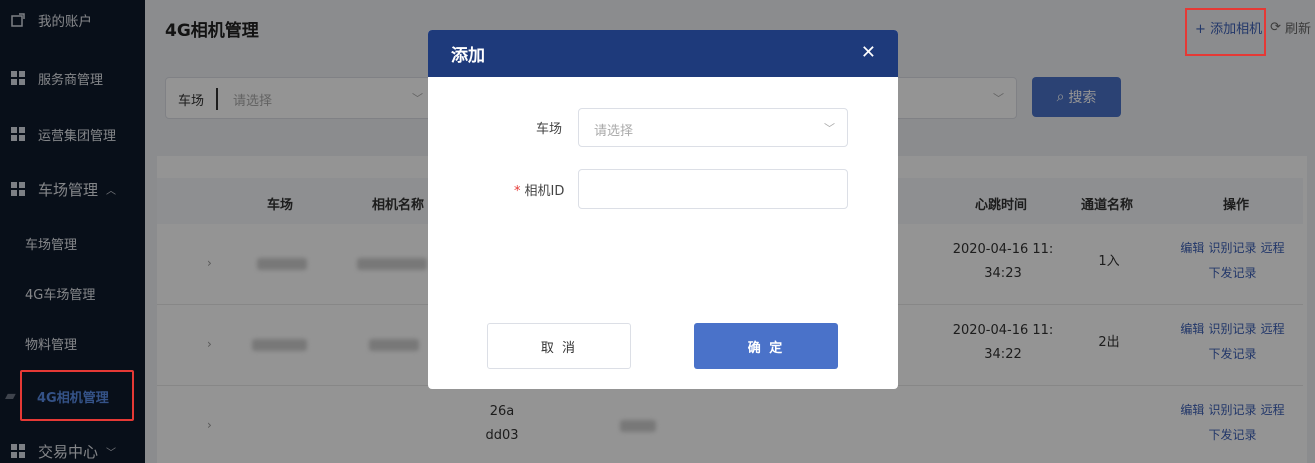 This screenshot has height=463, width=1315. Describe the element at coordinates (766, 346) in the screenshot. I see `confirm-button: 确 定` at that location.